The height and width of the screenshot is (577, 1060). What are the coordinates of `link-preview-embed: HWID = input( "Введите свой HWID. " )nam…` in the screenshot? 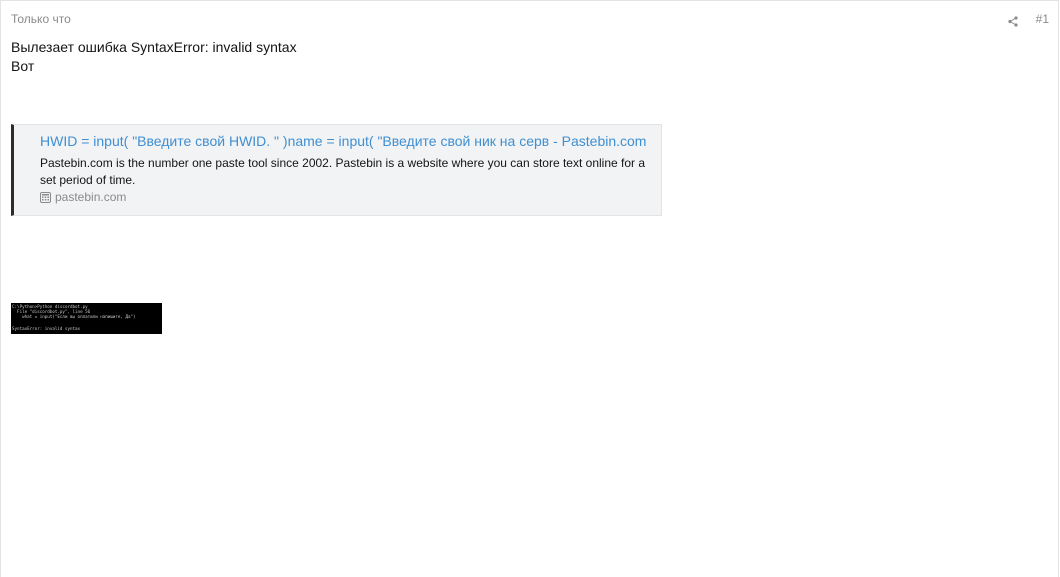 It's located at (336, 170).